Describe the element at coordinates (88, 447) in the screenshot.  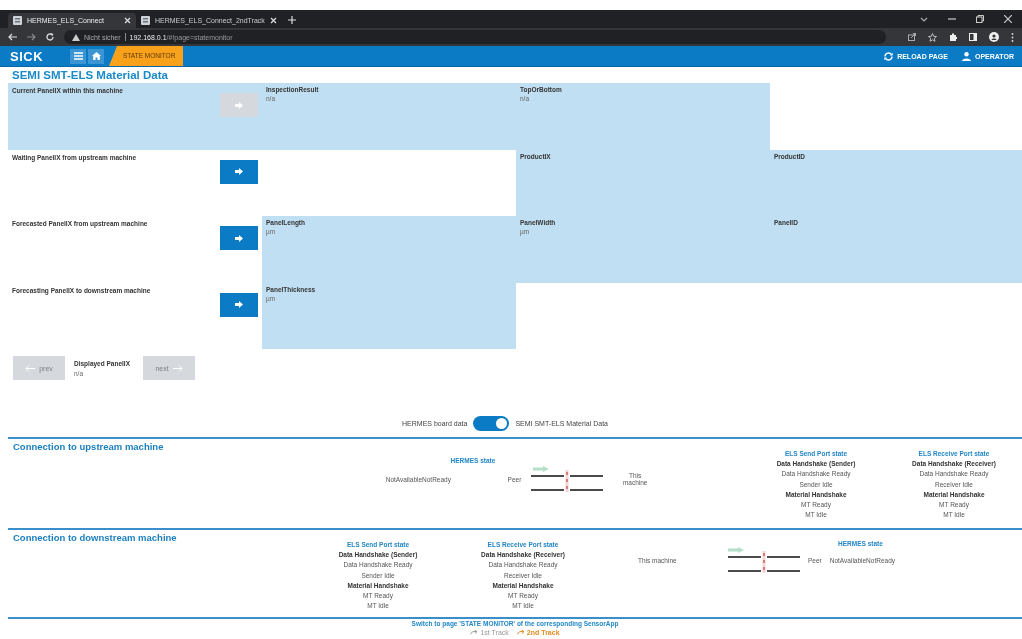
I see `section-title: Connection to upstream machine` at that location.